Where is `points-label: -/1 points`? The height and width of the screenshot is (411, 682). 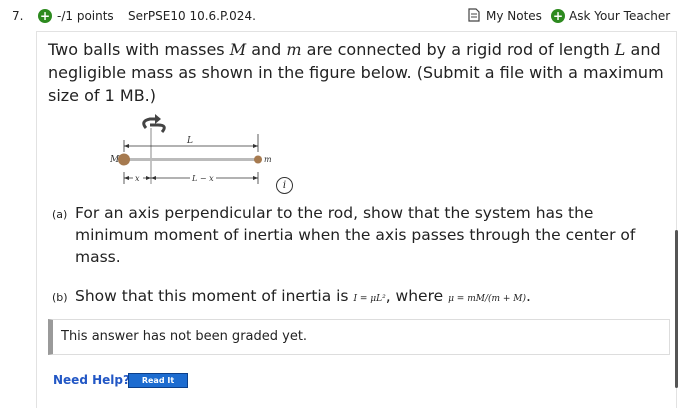 points-label: -/1 points is located at coordinates (85, 16).